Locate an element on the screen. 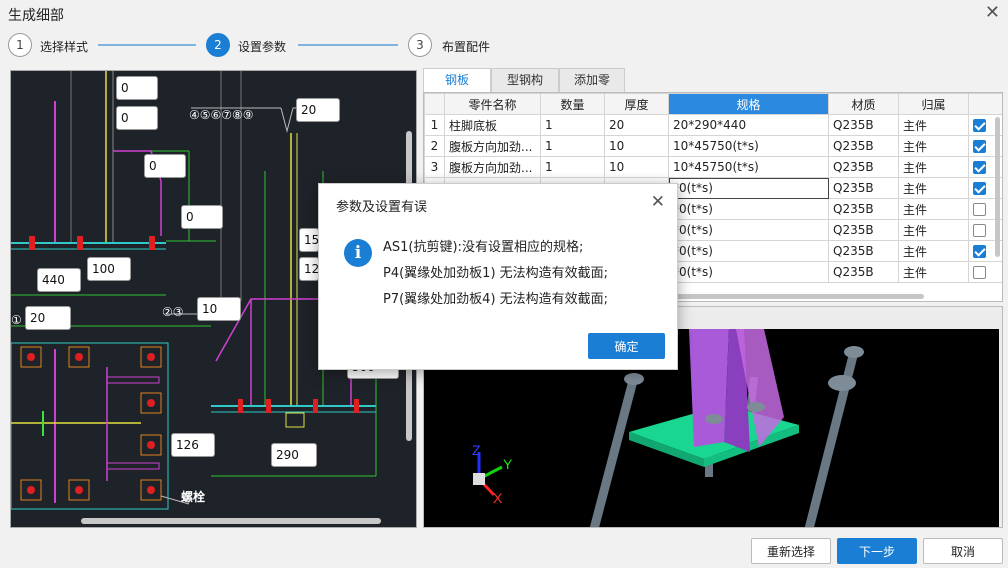 The width and height of the screenshot is (1008, 568). plate-ref-label: ① is located at coordinates (16, 320).